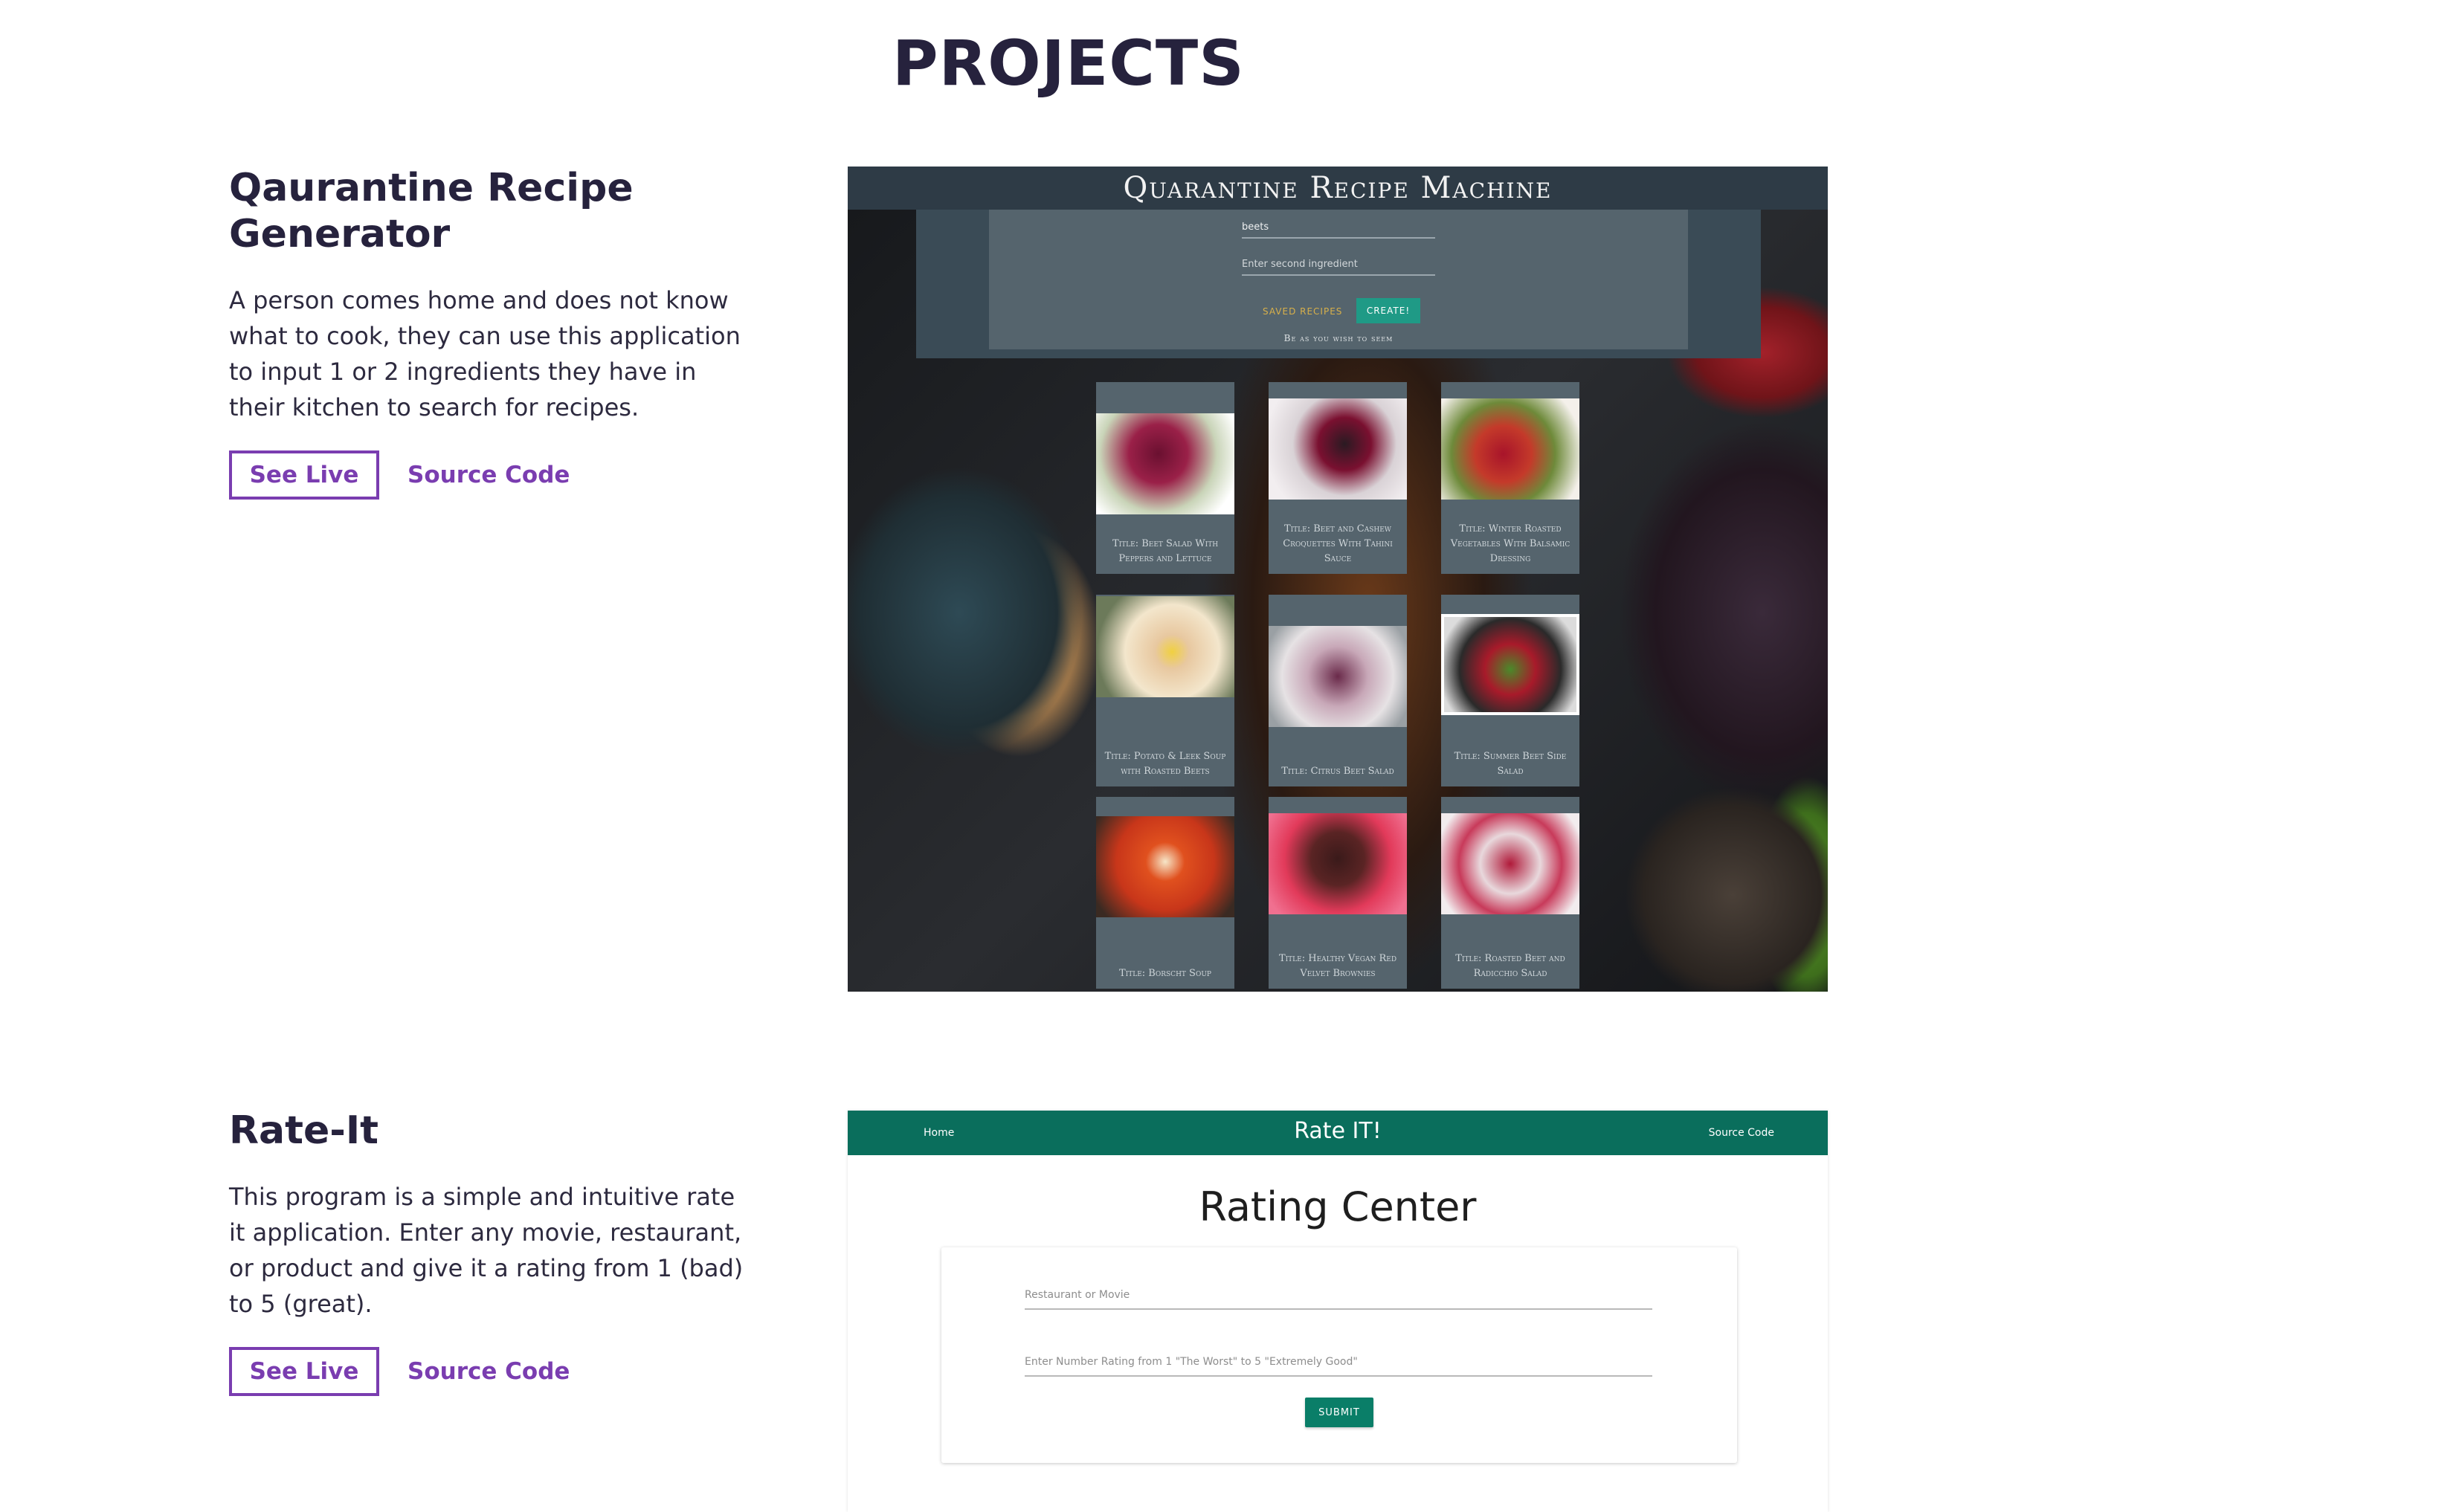  Describe the element at coordinates (1388, 311) in the screenshot. I see `create-button: CREATE!` at that location.